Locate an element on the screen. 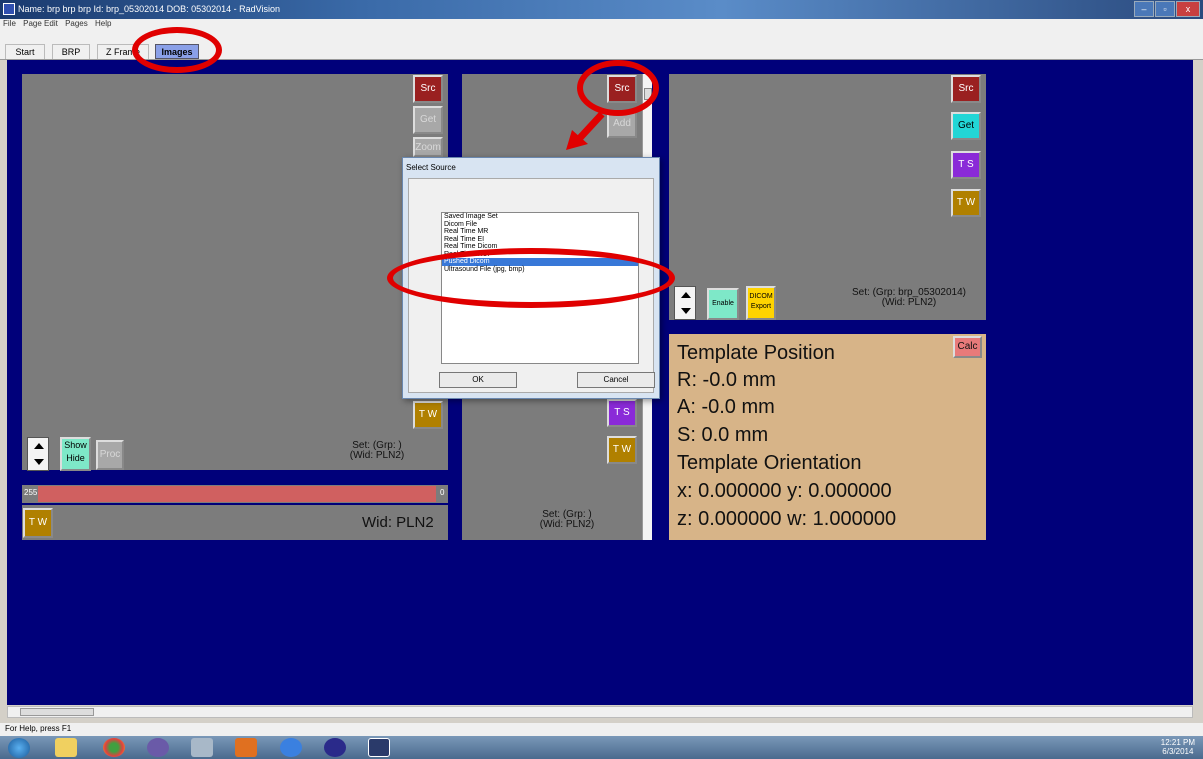 The image size is (1203, 759). middle-set-label: Set: (Grp: ) (Wid: PLN2) is located at coordinates (567, 519).